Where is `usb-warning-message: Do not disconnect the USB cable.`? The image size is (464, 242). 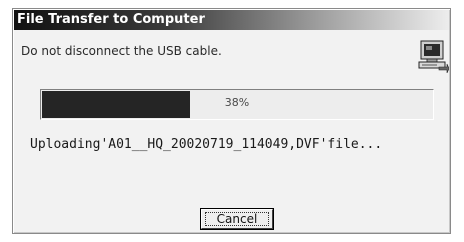
usb-warning-message: Do not disconnect the USB cable. is located at coordinates (121, 51).